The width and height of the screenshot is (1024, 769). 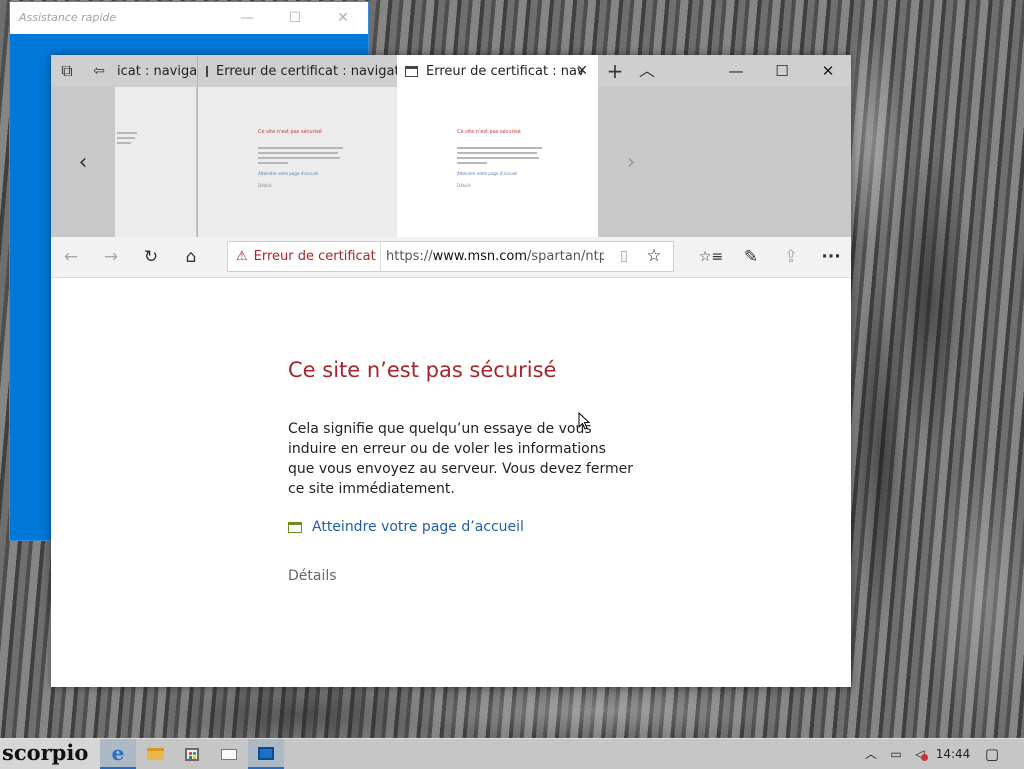 I want to click on details-link: Détails, so click(x=312, y=576).